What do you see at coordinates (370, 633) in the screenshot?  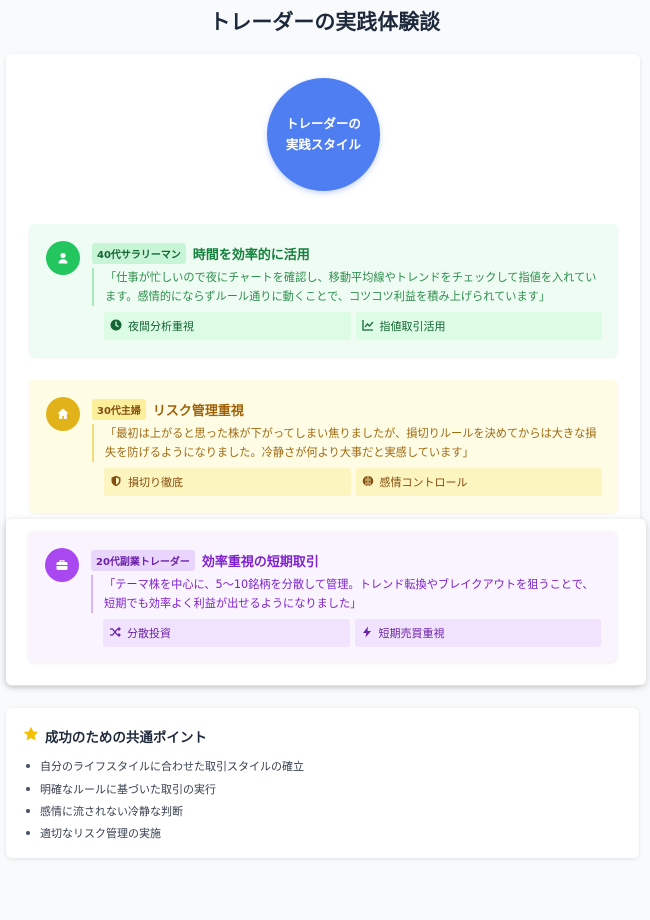 I see `bolt-icon` at bounding box center [370, 633].